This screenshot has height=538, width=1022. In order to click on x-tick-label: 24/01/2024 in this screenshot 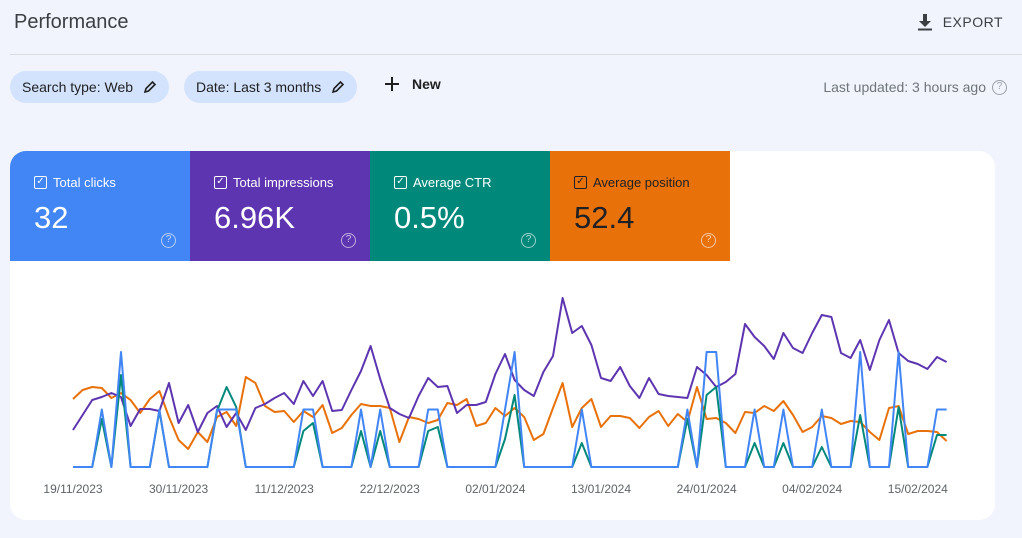, I will do `click(707, 489)`.